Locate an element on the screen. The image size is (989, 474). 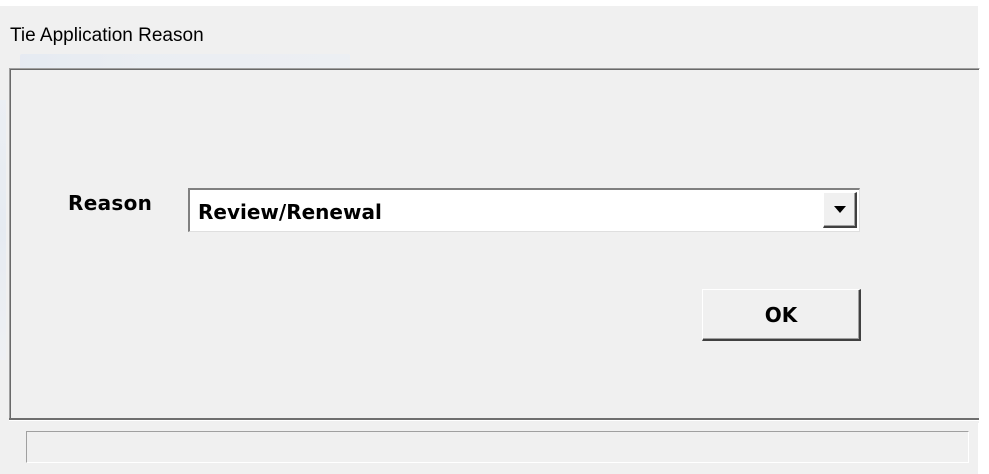
left-edge-ghost is located at coordinates (3, 230).